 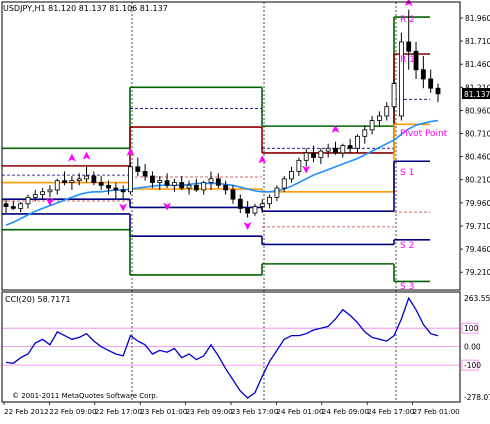 What do you see at coordinates (437, 411) in the screenshot?
I see `time-axis-label: 27 Feb 01:00` at bounding box center [437, 411].